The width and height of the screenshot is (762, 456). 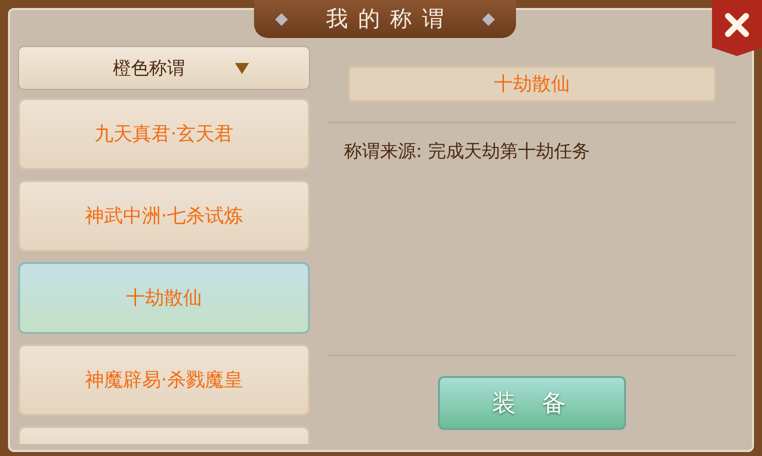 I want to click on title-list-item: 神武中洲·七杀试炼, so click(x=164, y=216).